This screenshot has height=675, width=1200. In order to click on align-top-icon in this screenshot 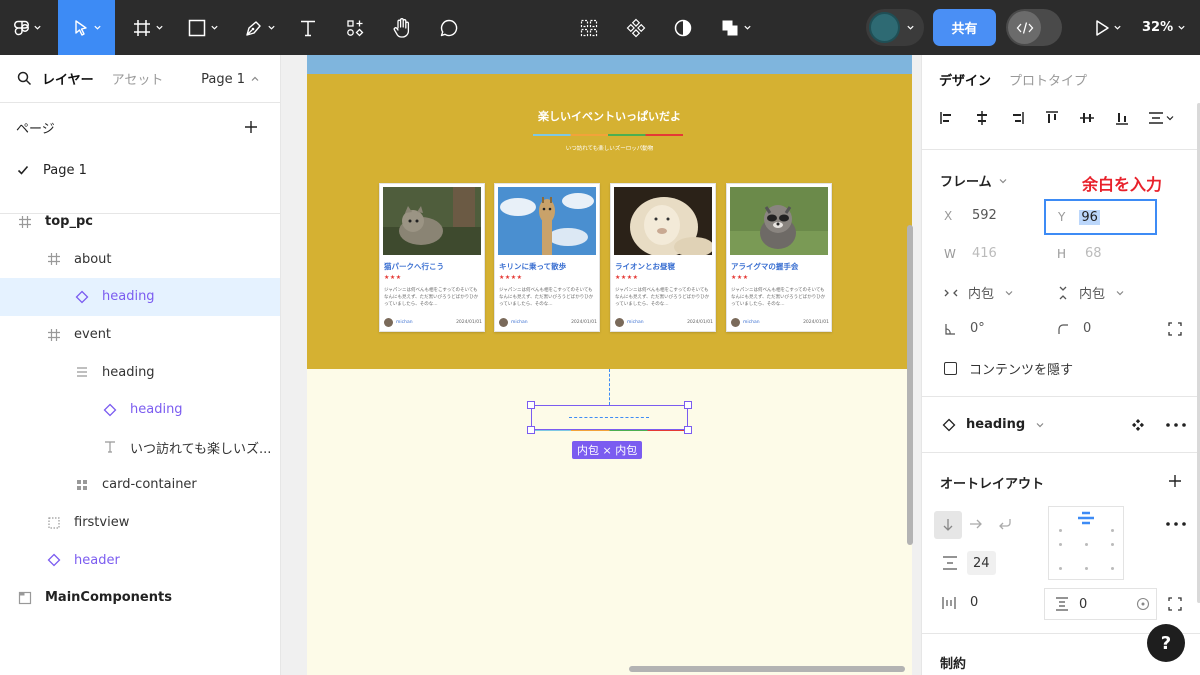, I will do `click(1052, 118)`.